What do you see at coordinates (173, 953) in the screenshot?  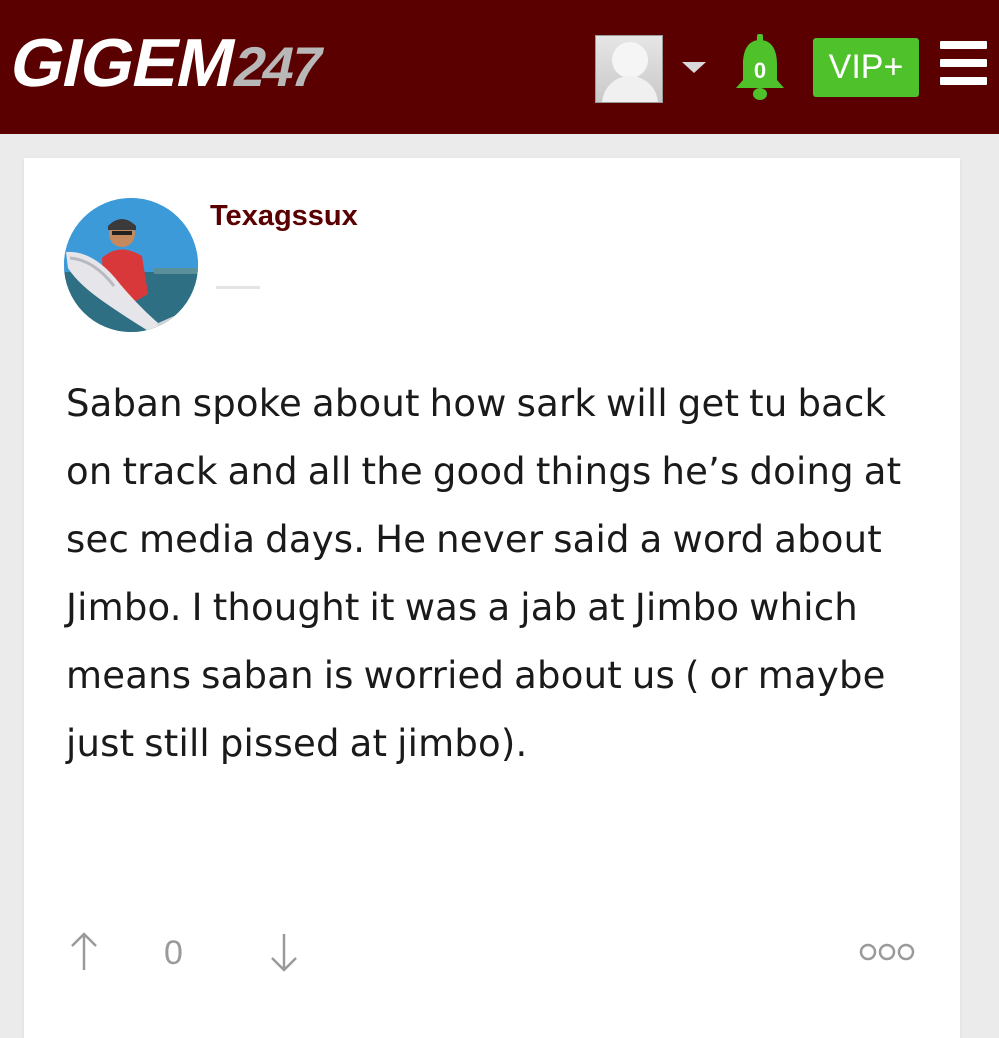 I see `vote-count: 0` at bounding box center [173, 953].